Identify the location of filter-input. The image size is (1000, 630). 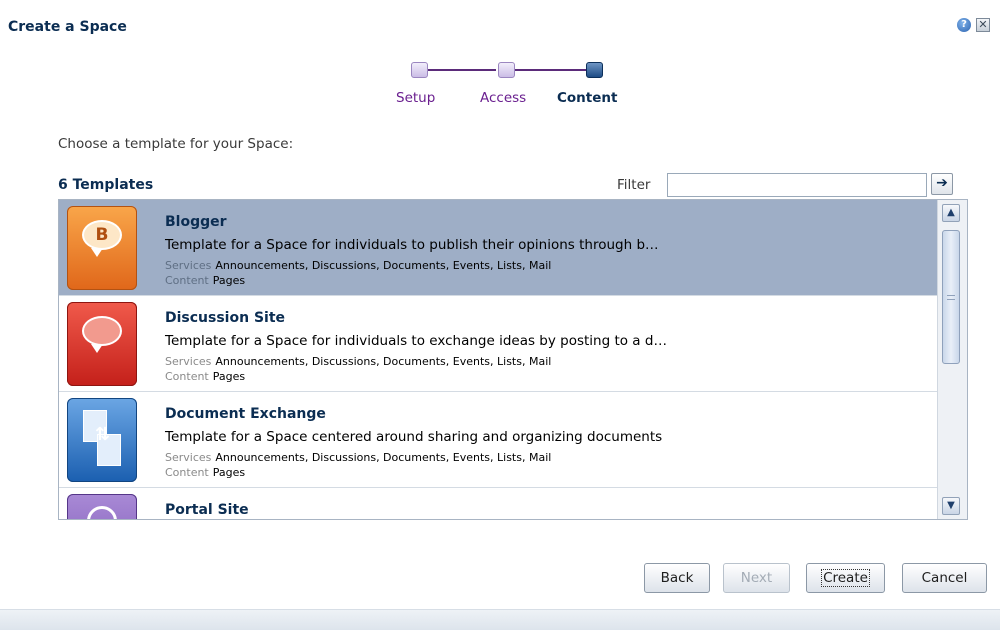
(797, 185).